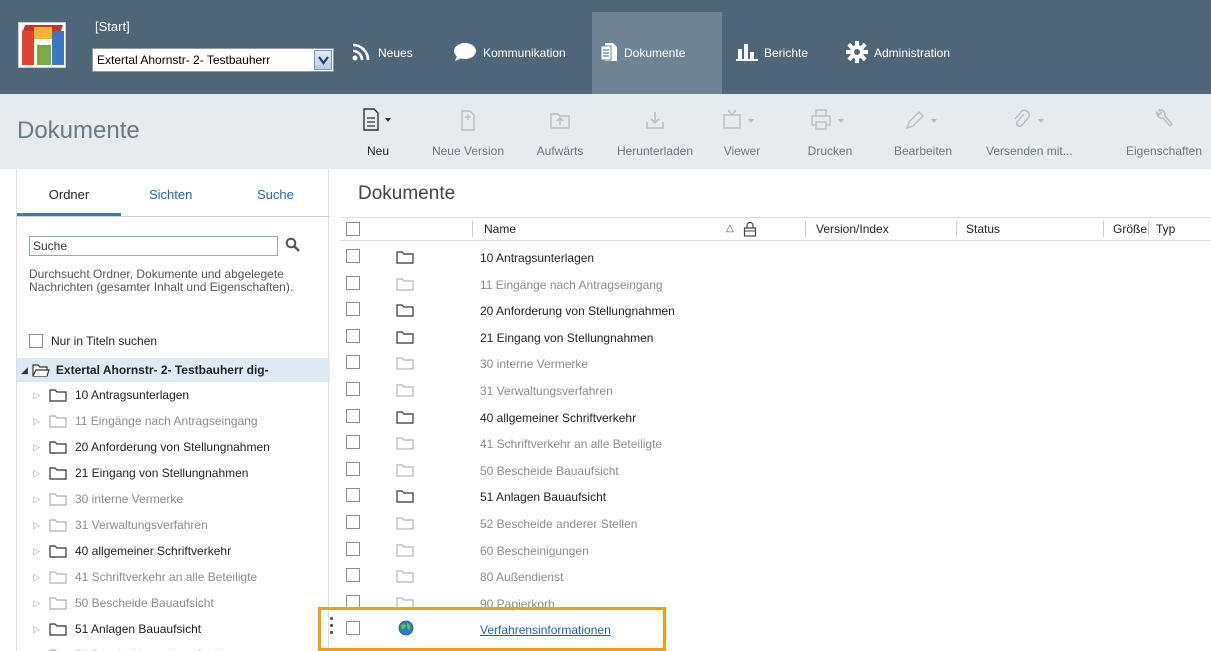 The image size is (1211, 651). Describe the element at coordinates (775, 576) in the screenshot. I see `table-row: 80 Außendienst` at that location.